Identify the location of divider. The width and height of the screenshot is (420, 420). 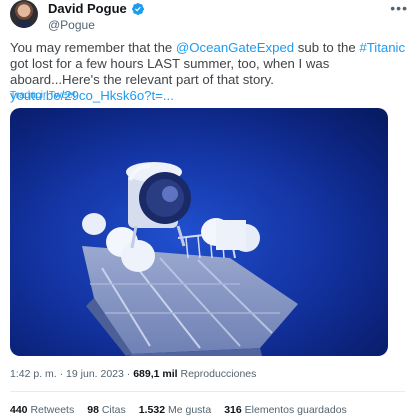
(207, 391).